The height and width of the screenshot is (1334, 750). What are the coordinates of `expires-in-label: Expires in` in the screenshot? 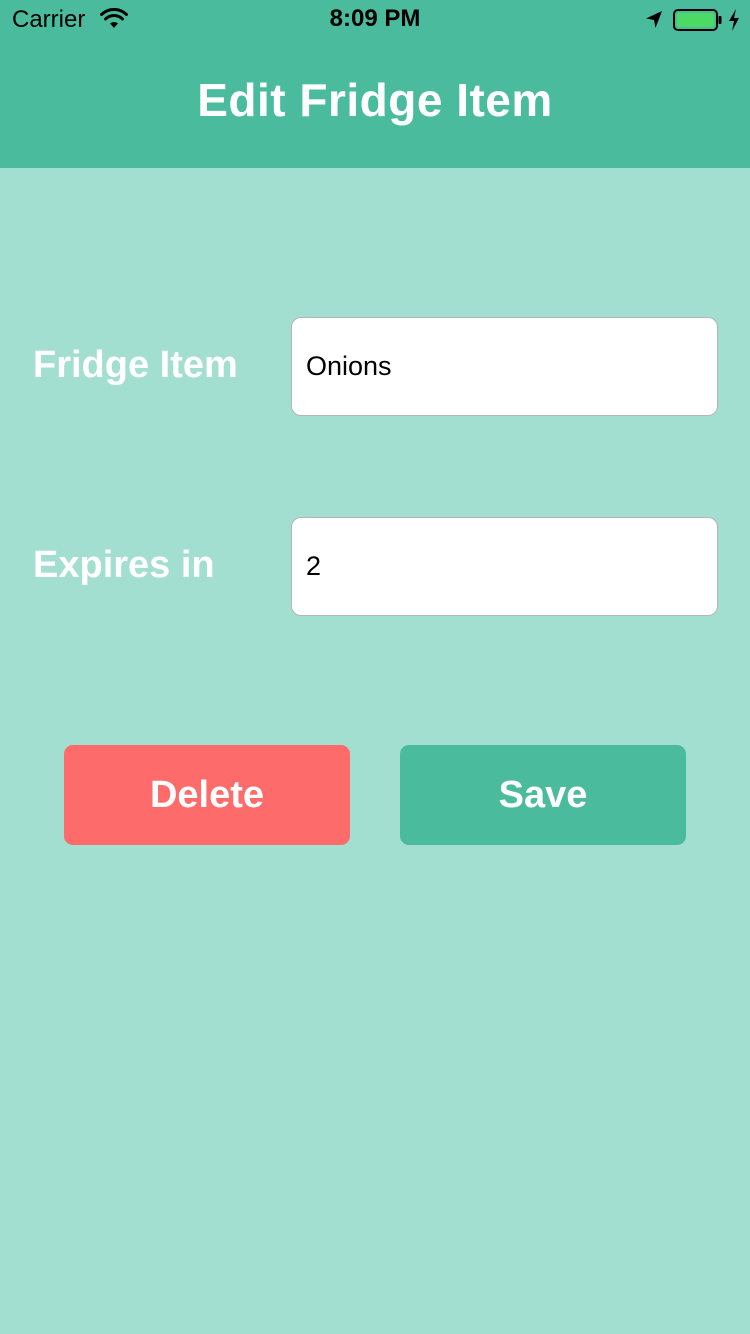 It's located at (124, 565).